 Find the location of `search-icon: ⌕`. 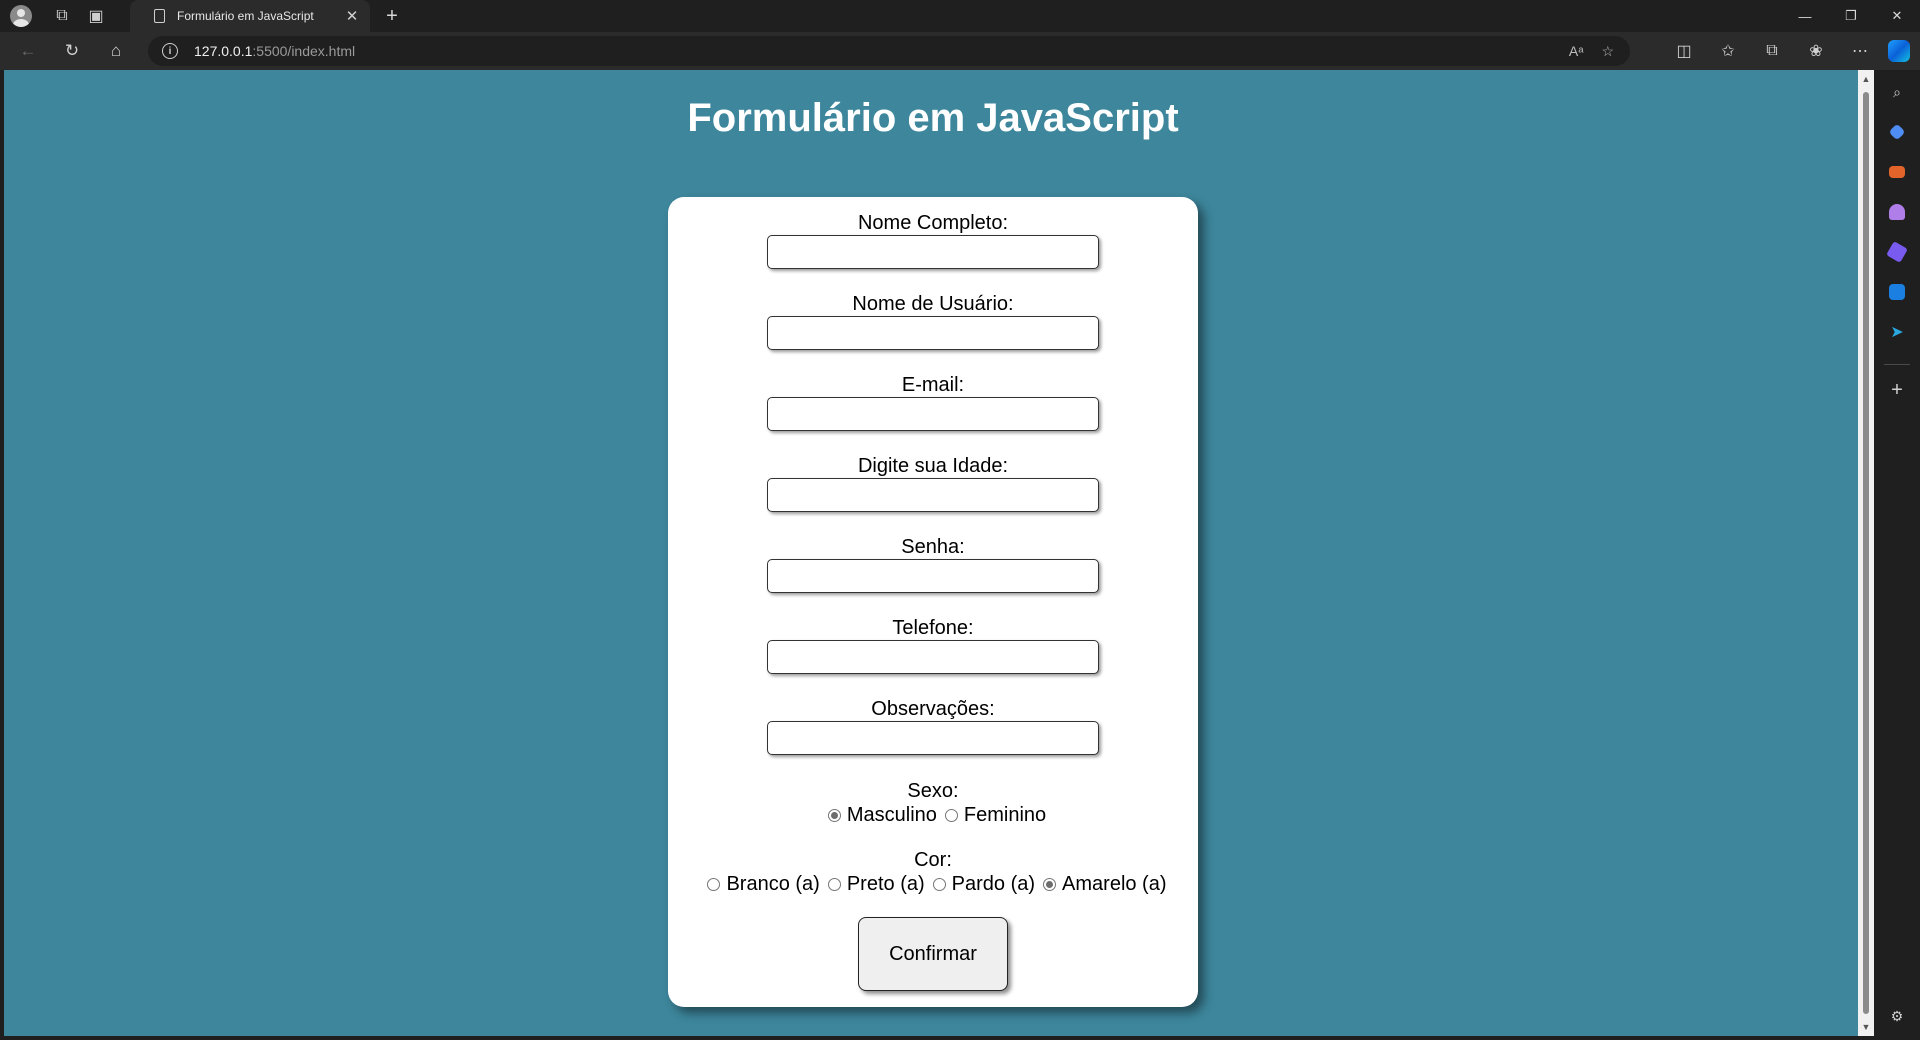

search-icon: ⌕ is located at coordinates (1897, 92).